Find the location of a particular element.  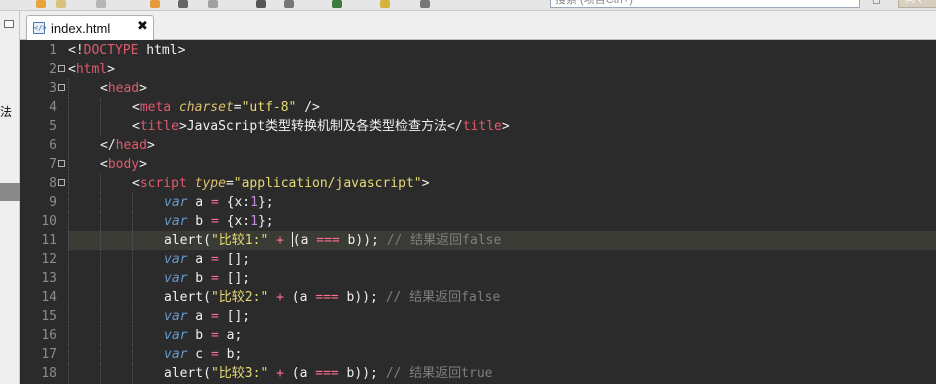

font-a-icon is located at coordinates (261, 4).